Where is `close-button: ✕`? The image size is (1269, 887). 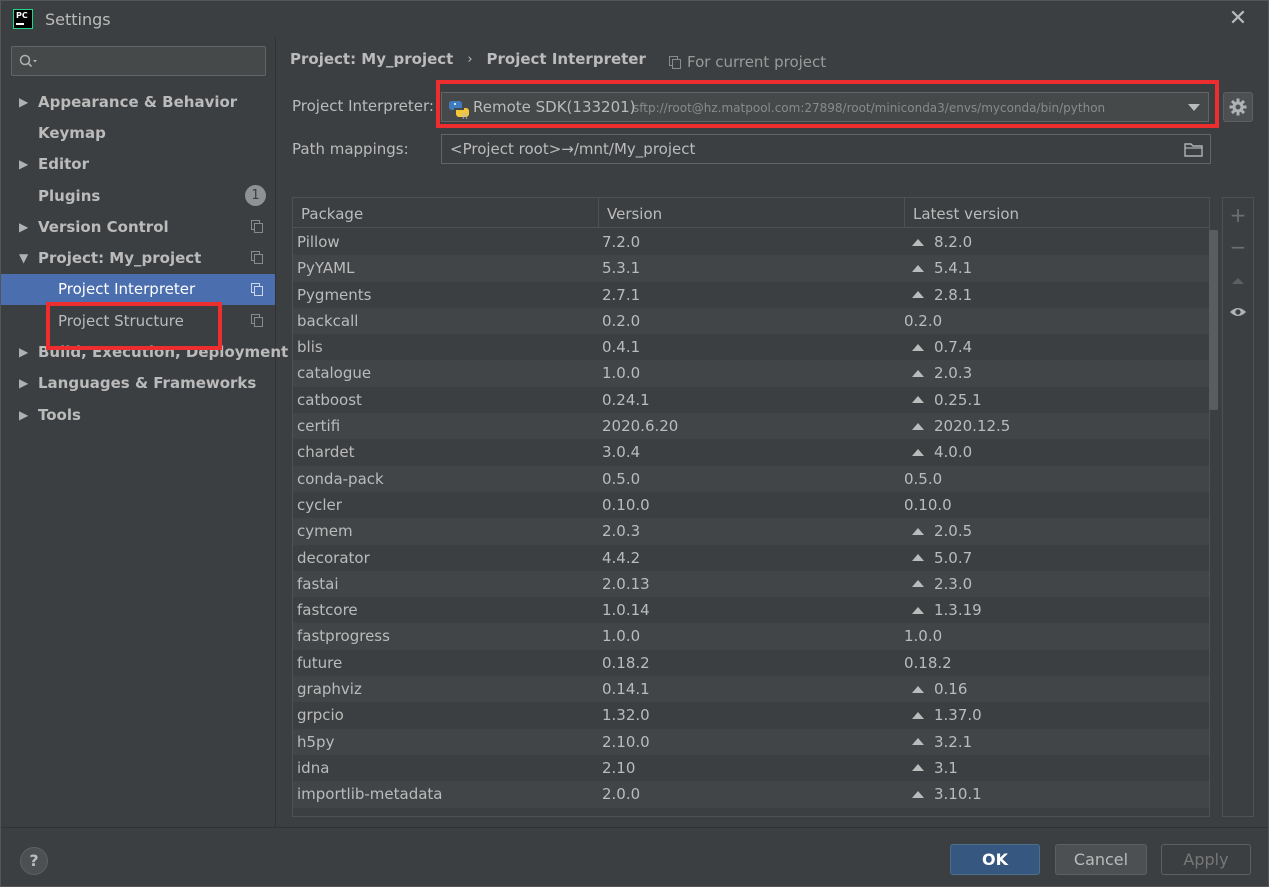 close-button: ✕ is located at coordinates (1238, 19).